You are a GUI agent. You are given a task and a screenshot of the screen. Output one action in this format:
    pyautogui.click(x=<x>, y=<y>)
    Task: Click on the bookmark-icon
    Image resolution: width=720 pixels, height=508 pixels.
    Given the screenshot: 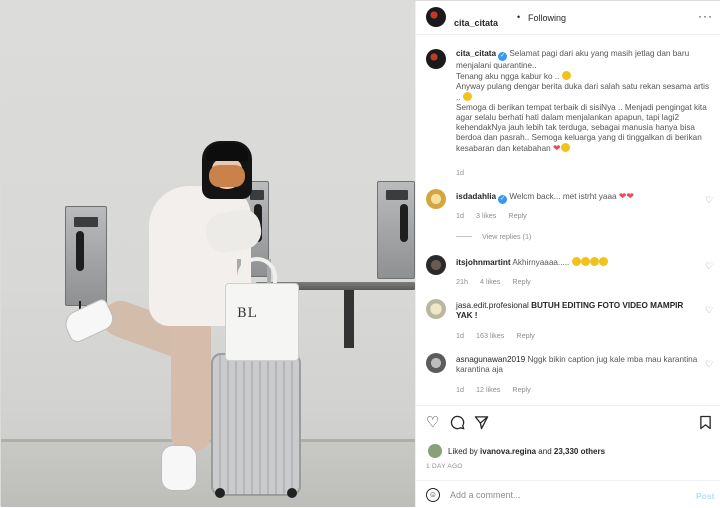 What is the action you would take?
    pyautogui.click(x=705, y=424)
    